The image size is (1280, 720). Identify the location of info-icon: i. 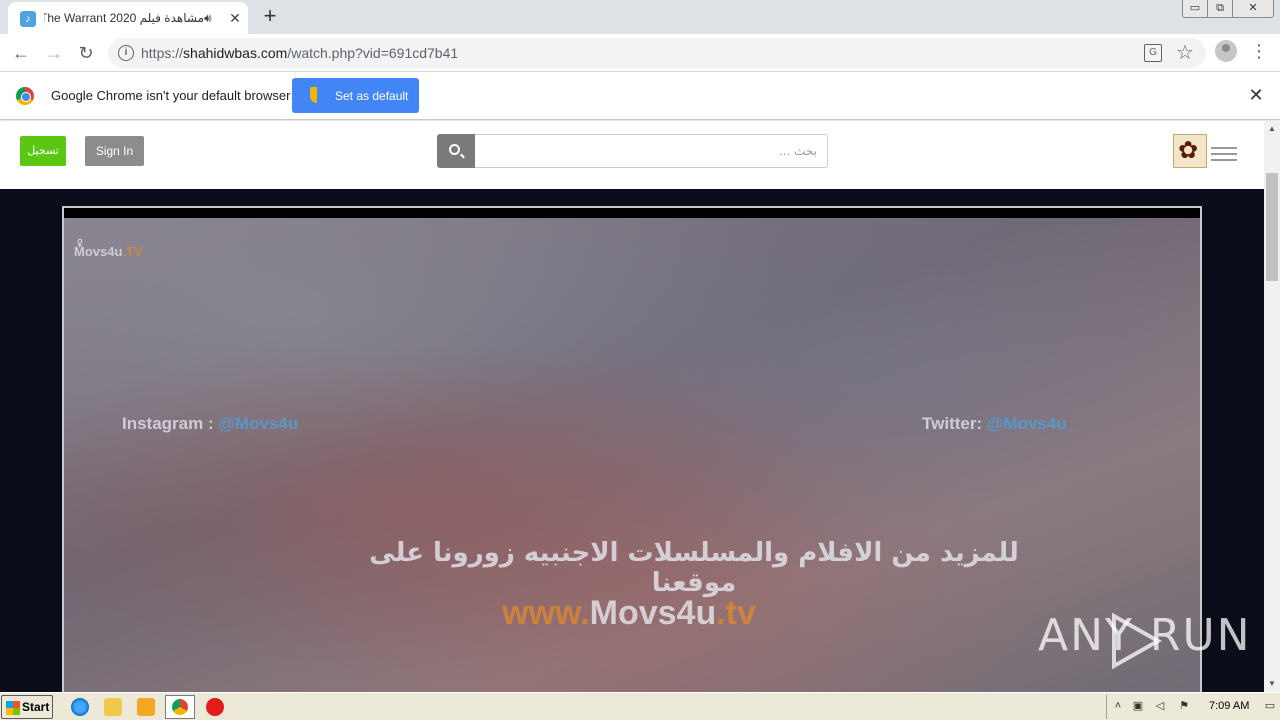
(126, 53).